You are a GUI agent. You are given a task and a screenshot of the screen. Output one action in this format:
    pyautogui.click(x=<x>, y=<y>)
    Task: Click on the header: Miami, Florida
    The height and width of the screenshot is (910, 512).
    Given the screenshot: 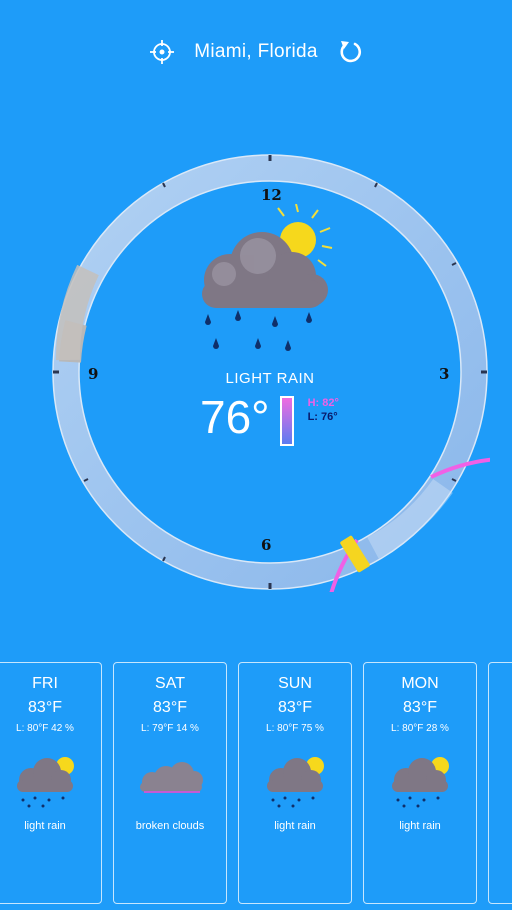 What is the action you would take?
    pyautogui.click(x=256, y=52)
    